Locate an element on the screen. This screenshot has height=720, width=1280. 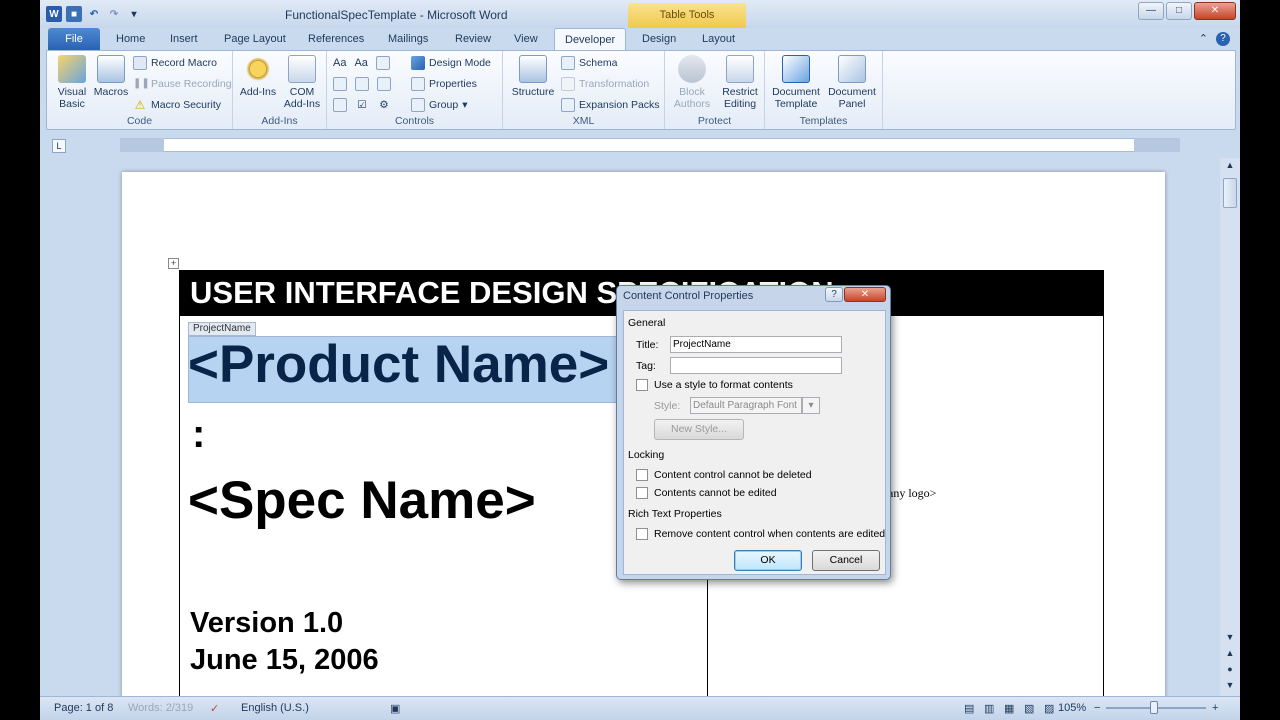
tab-insert: Insert is located at coordinates (184, 39).